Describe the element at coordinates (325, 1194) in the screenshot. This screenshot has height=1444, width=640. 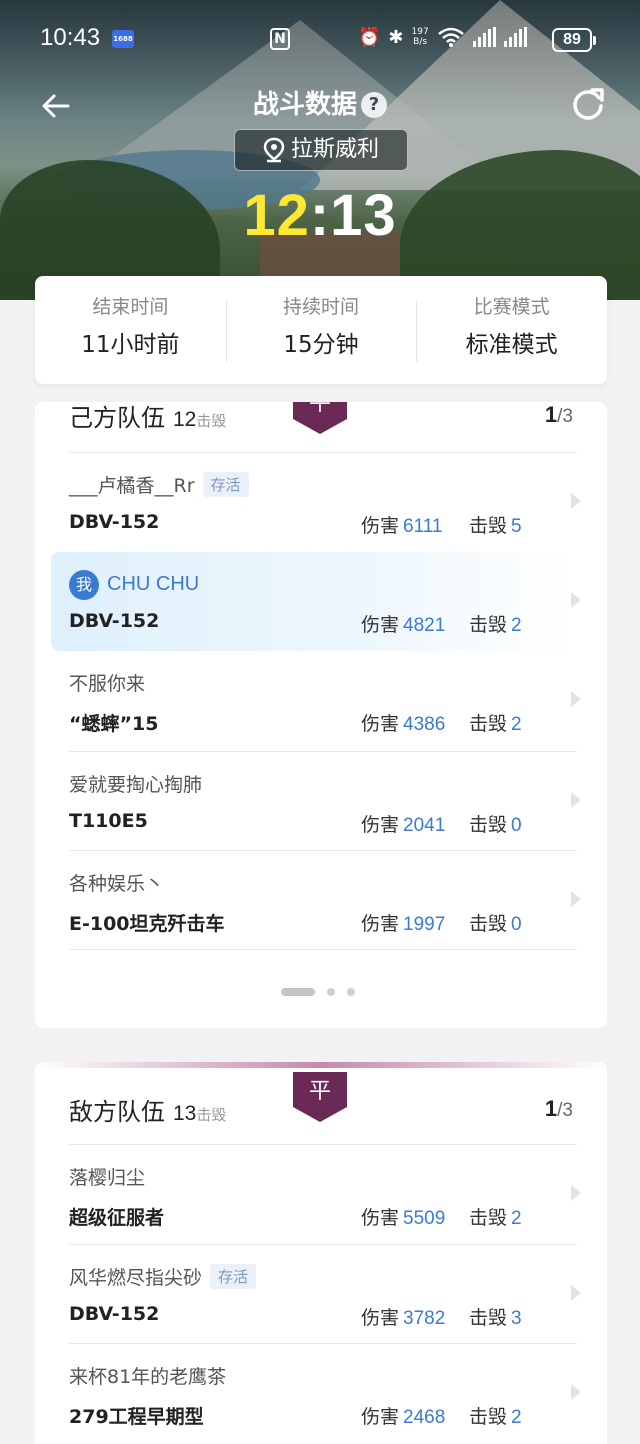
I see `player-row: 落樱归尘 超级征服者 伤害 5509 击毁 2` at that location.